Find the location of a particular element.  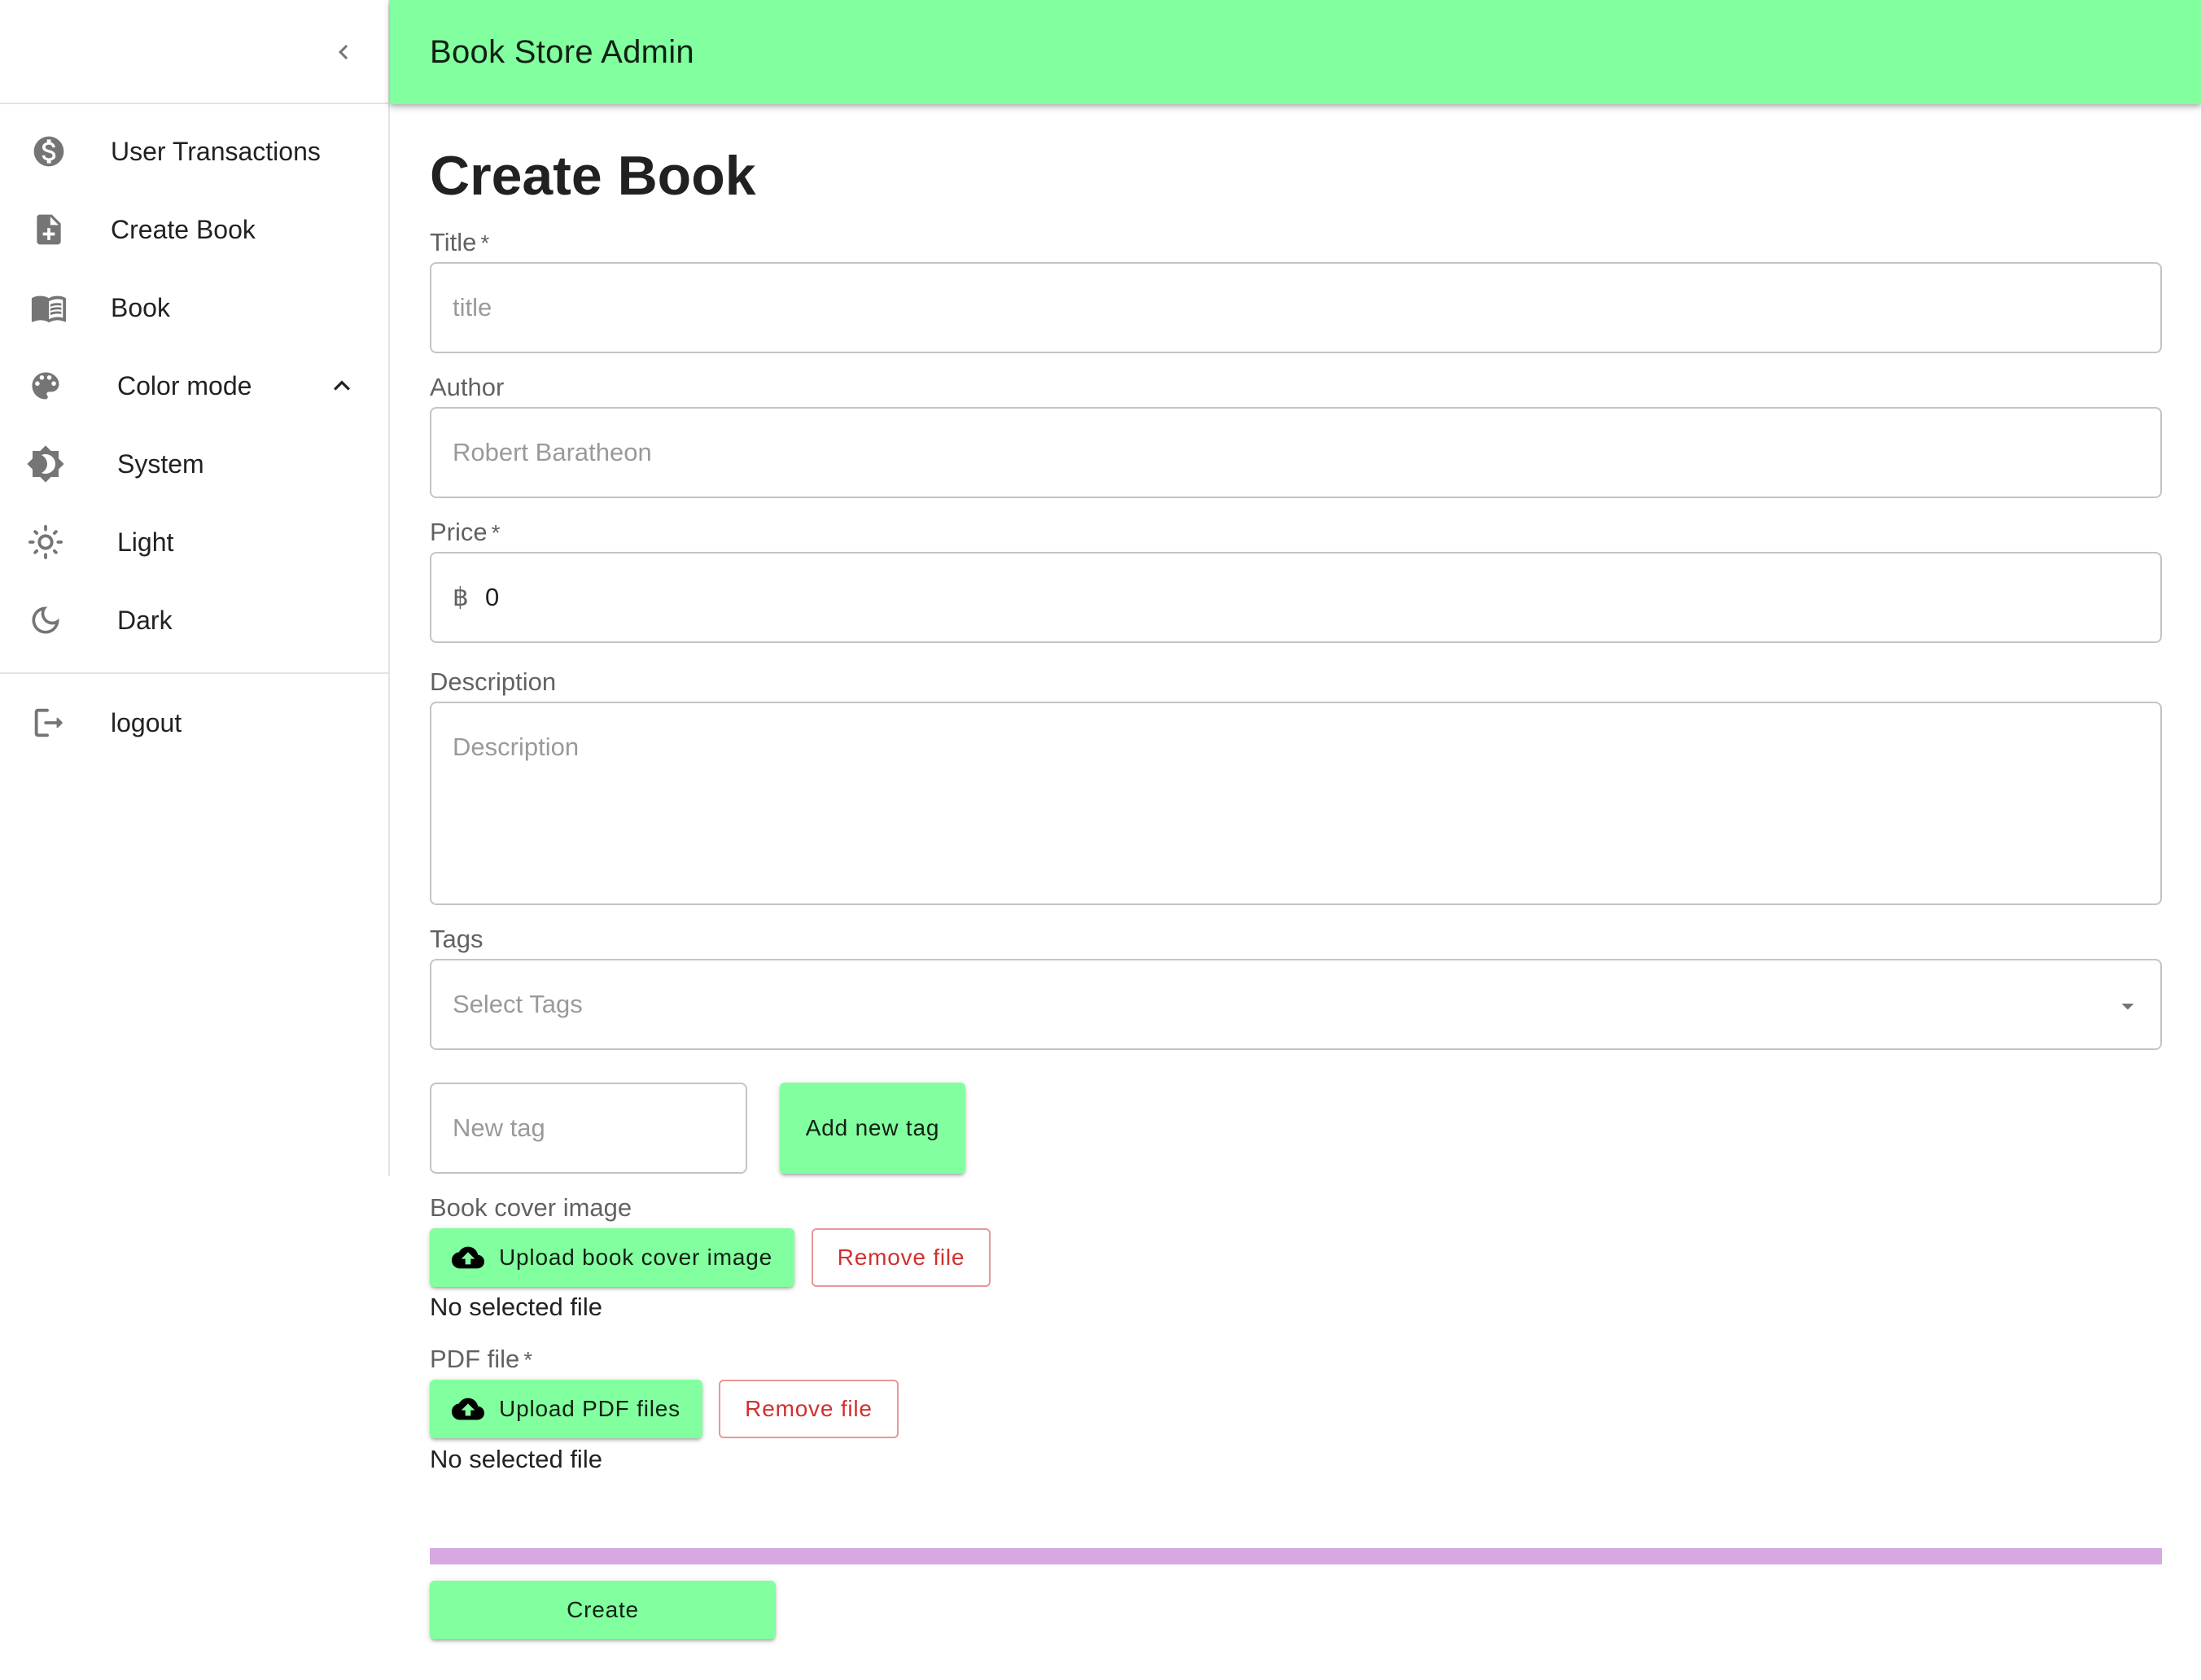

description-field is located at coordinates (1296, 804).